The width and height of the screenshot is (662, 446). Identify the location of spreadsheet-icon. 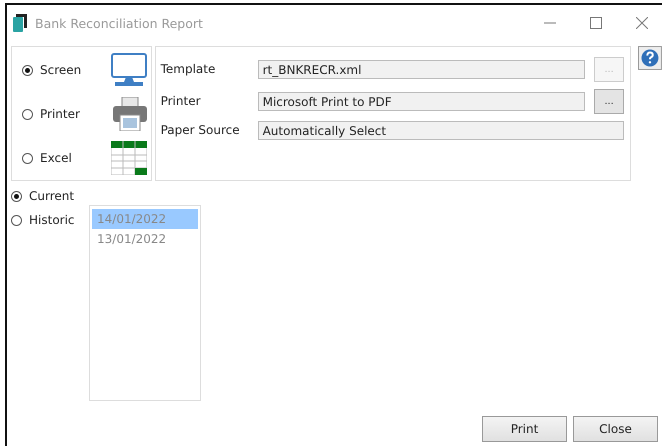
(128, 158).